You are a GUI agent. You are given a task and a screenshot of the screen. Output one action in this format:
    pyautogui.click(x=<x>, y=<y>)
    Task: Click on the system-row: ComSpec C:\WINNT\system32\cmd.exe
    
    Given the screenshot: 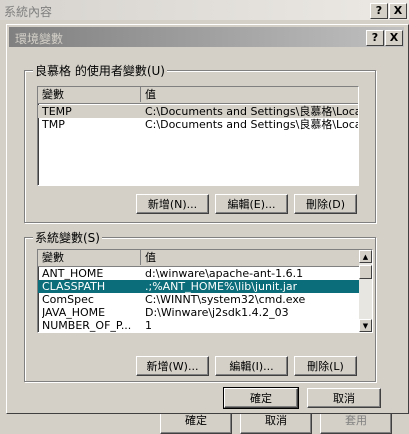 What is the action you would take?
    pyautogui.click(x=198, y=299)
    